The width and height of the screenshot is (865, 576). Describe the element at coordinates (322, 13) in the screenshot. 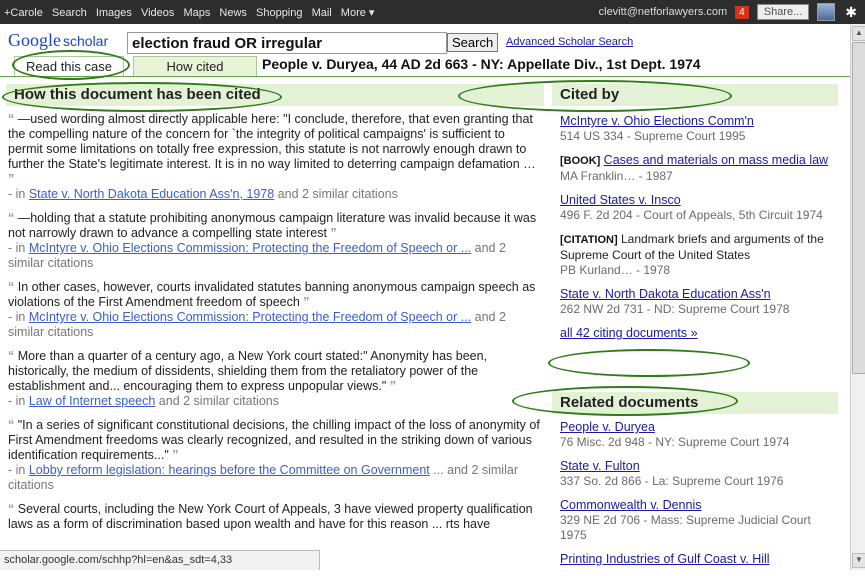

I see `nav-mail: Mail` at that location.